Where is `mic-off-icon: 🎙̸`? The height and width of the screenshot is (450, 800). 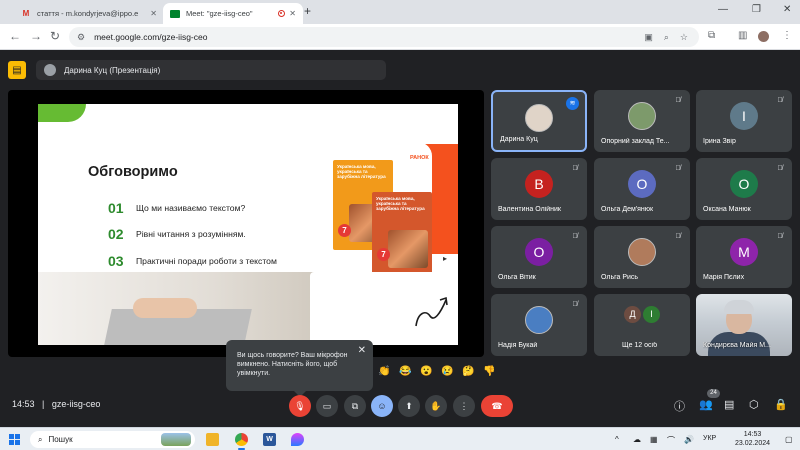 mic-off-icon: 🎙̸ is located at coordinates (678, 100).